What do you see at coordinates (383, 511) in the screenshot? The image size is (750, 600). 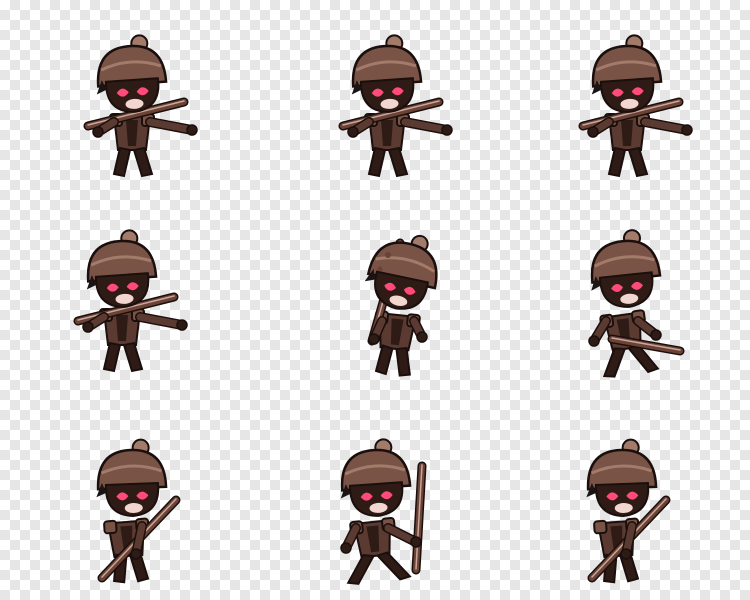 I see `knight-sprite-lunge-blade-up` at bounding box center [383, 511].